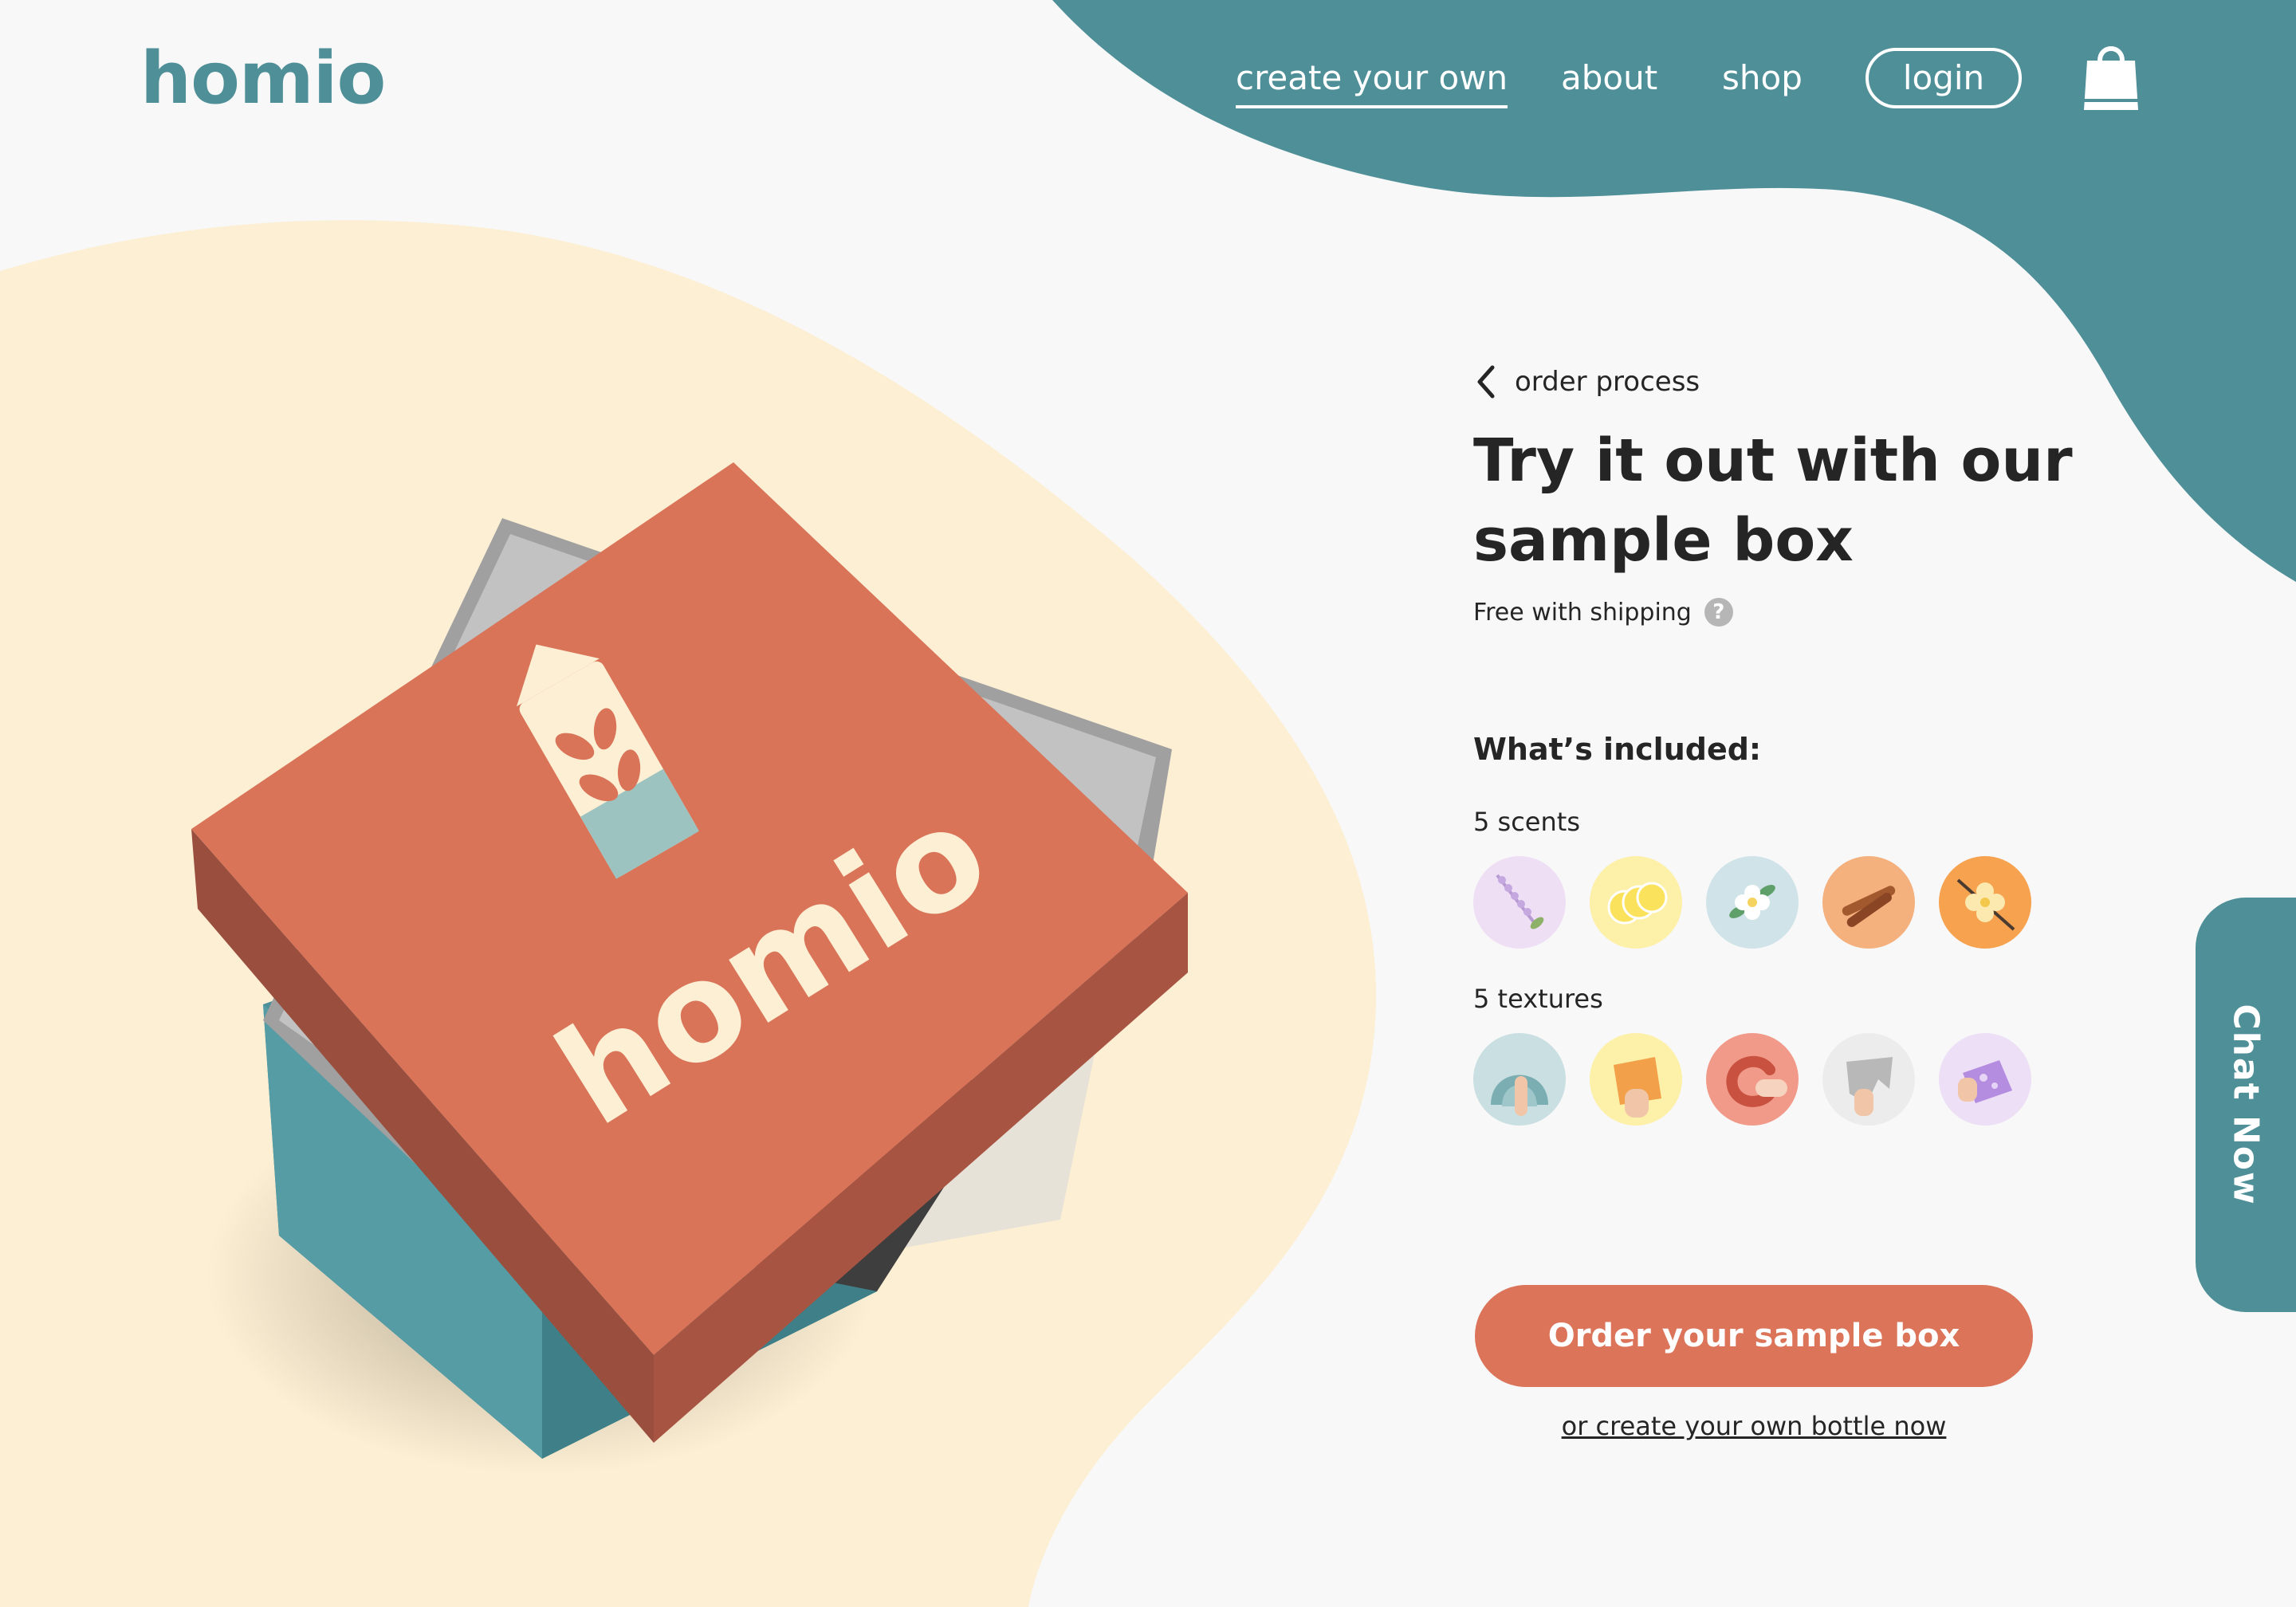  I want to click on chat-now-tab: Chat Now, so click(2246, 1105).